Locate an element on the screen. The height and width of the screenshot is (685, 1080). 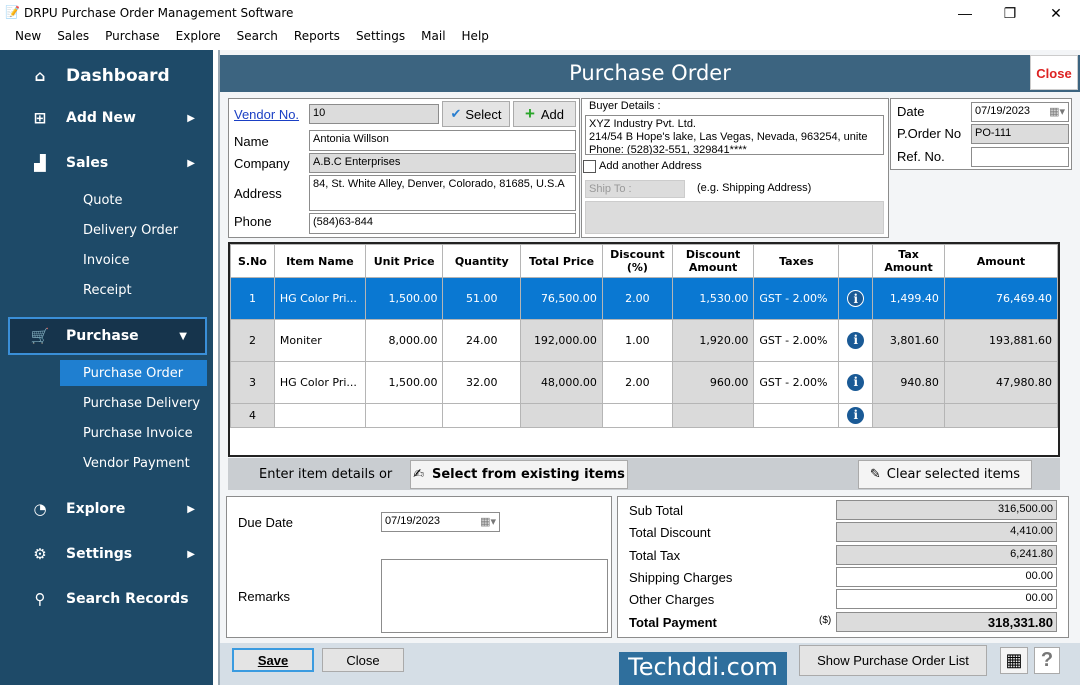
sidebar-item-dashboard: ⌂ Dashboard is located at coordinates (106, 76).